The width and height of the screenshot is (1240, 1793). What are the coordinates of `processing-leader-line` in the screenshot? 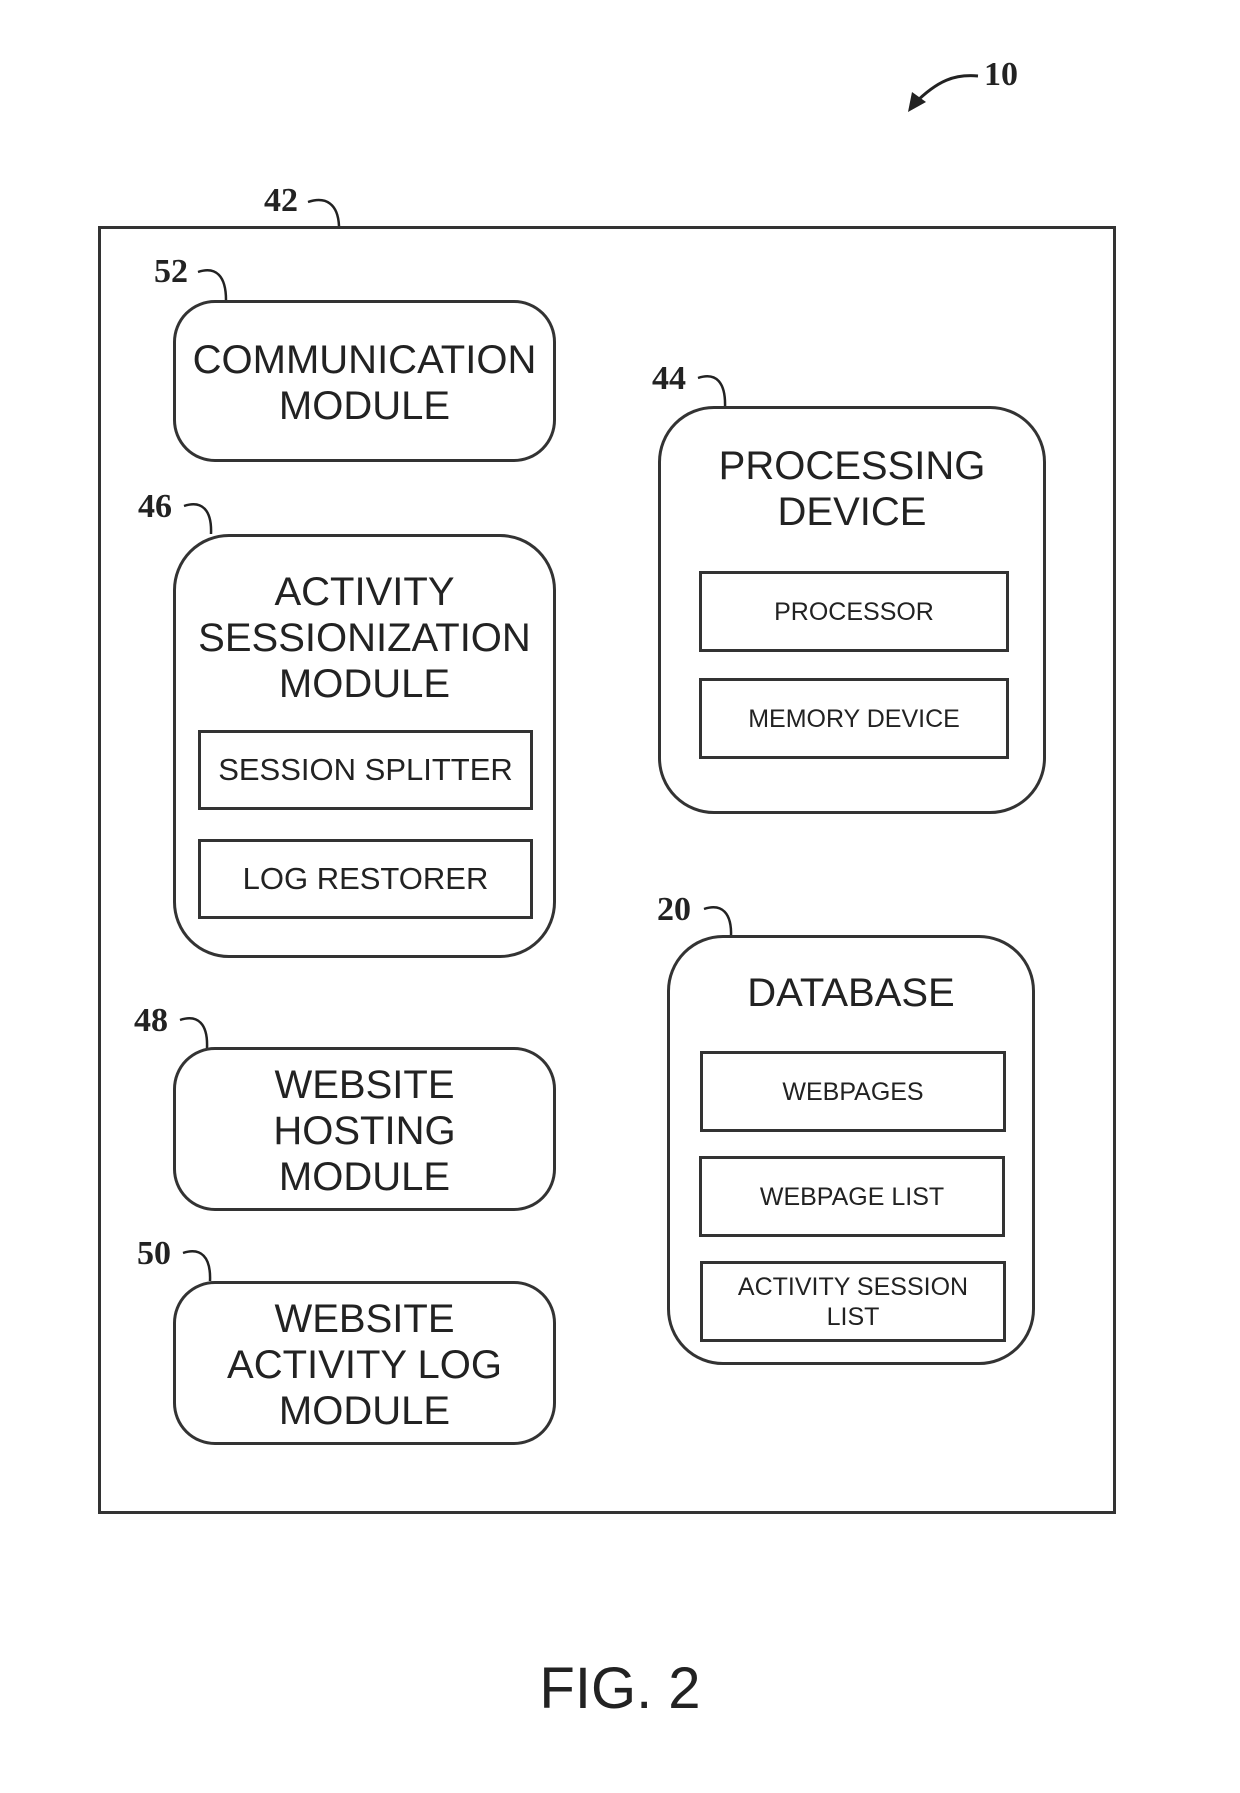 It's located at (712, 392).